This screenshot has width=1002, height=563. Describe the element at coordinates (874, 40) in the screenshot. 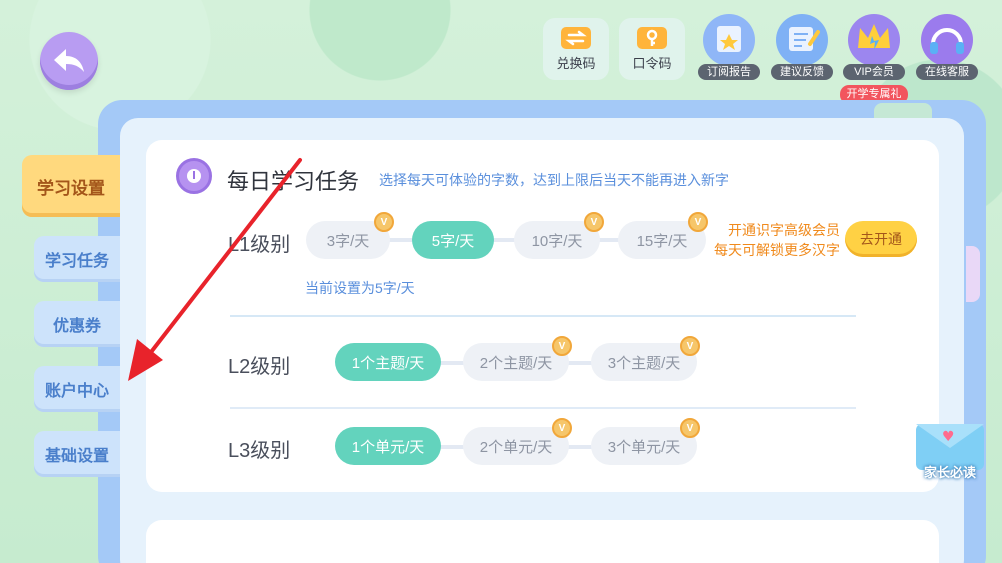

I see `crown-icon` at that location.